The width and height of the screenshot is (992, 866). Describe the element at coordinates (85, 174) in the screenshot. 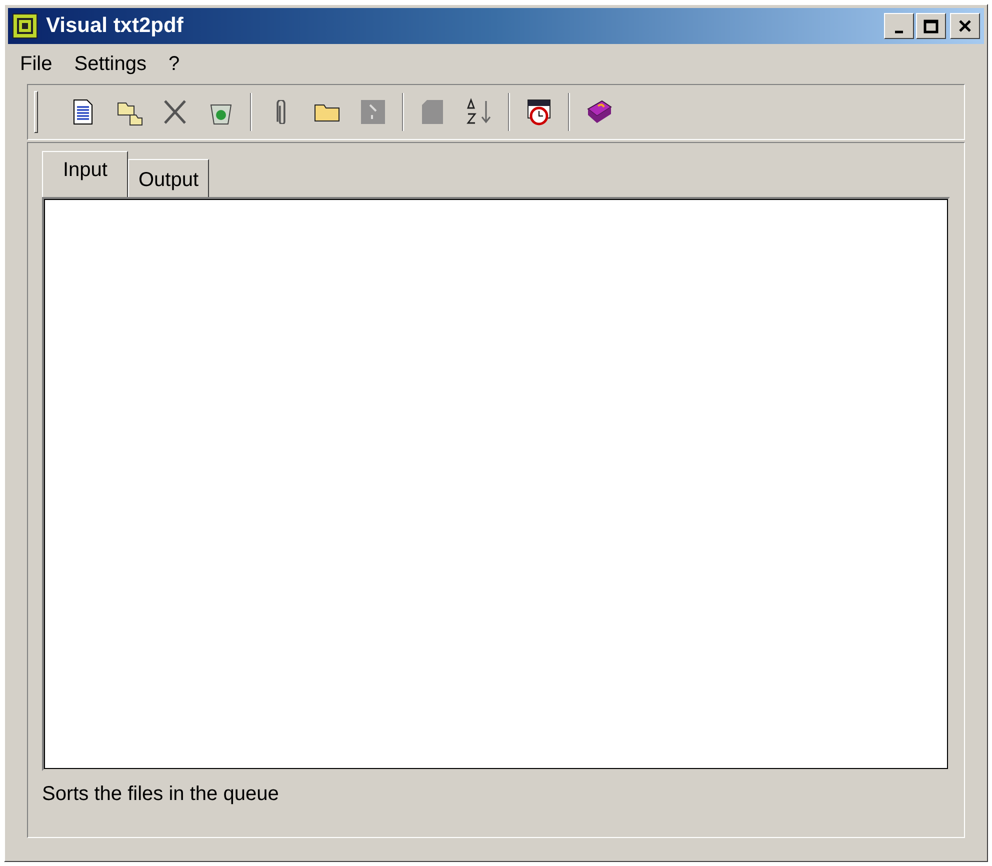

I see `tab: Input` at that location.